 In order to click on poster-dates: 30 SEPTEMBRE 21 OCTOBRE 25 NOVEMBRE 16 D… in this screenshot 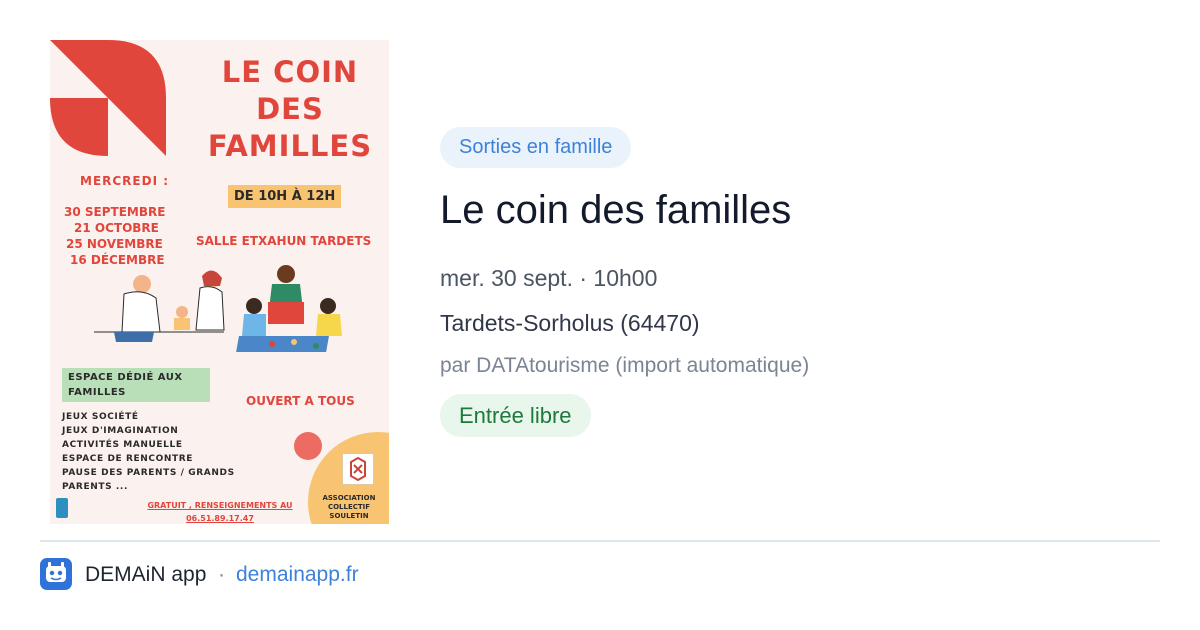, I will do `click(115, 236)`.